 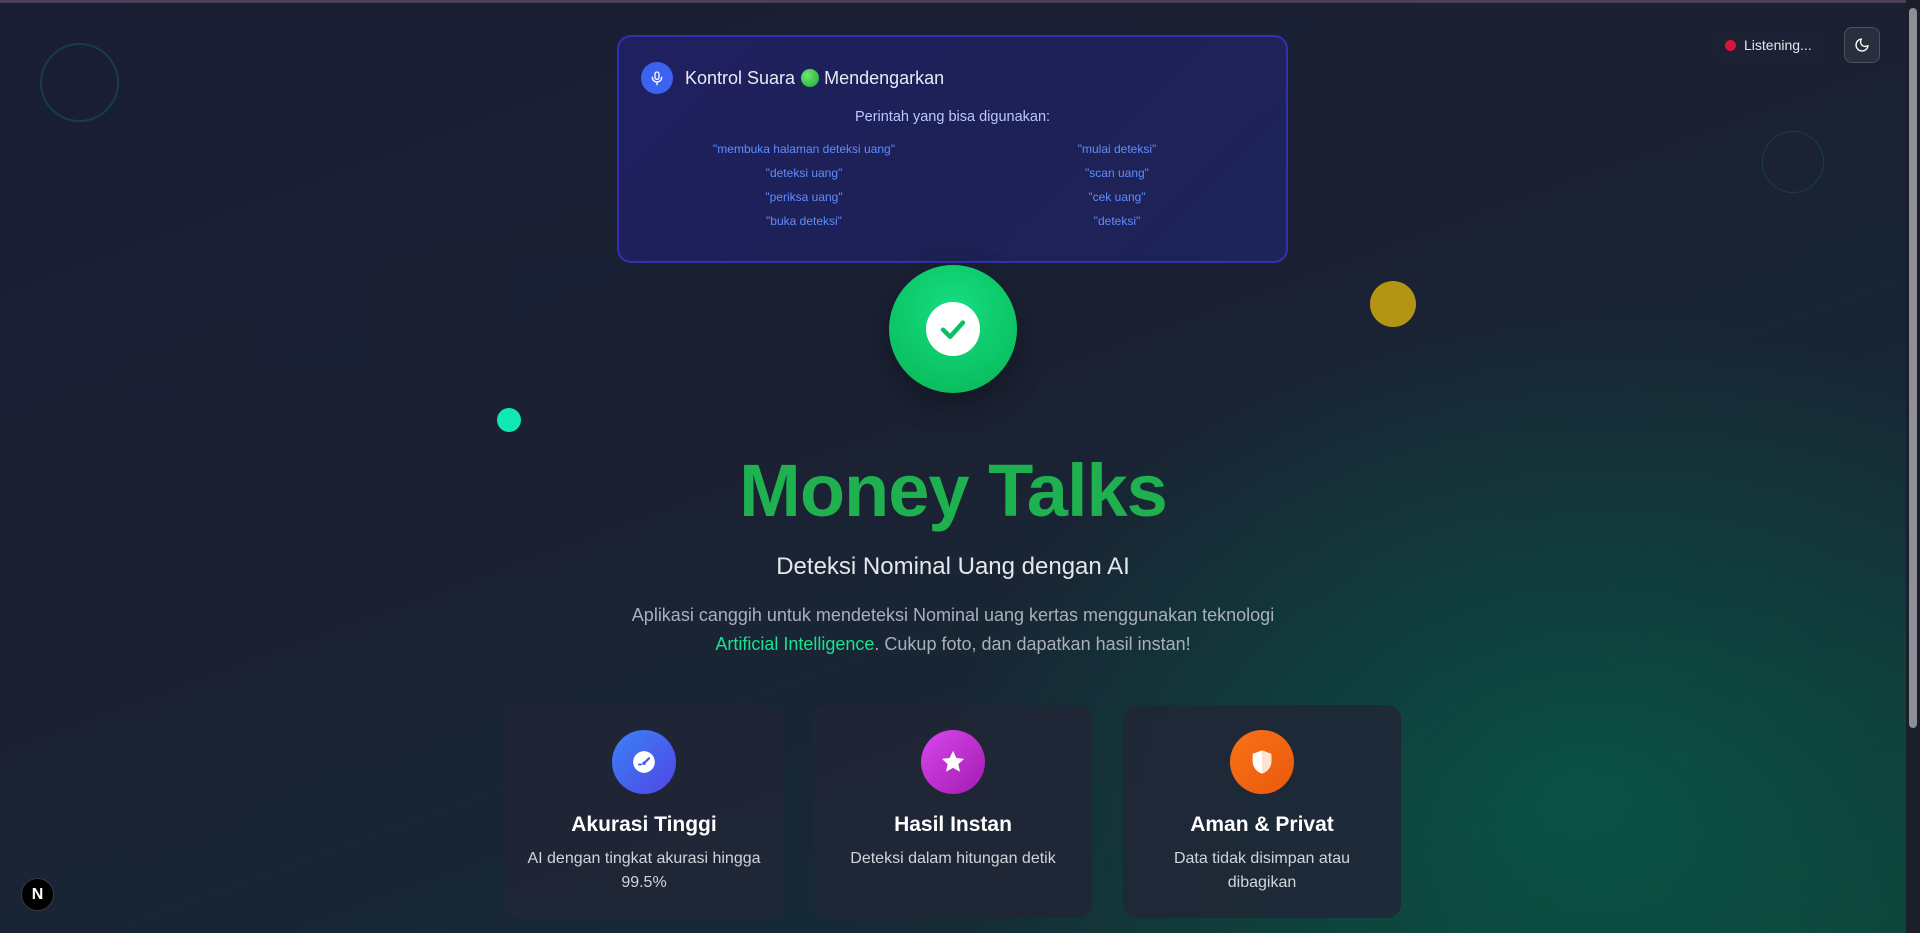 What do you see at coordinates (1913, 368) in the screenshot?
I see `scrollbar-thumb` at bounding box center [1913, 368].